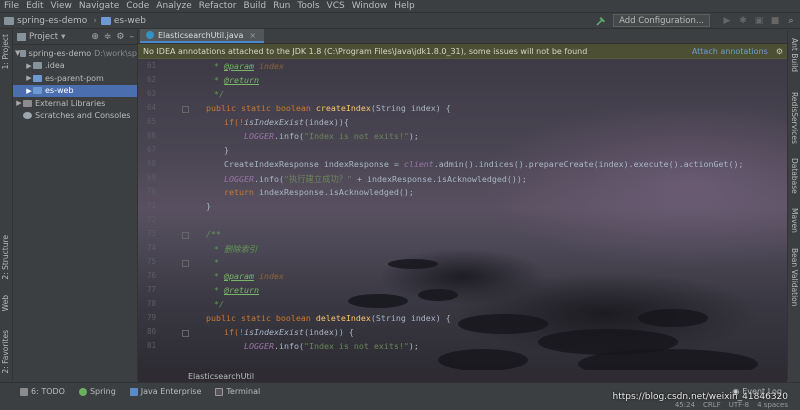  Describe the element at coordinates (281, 6) in the screenshot. I see `menu-run: Run` at that location.